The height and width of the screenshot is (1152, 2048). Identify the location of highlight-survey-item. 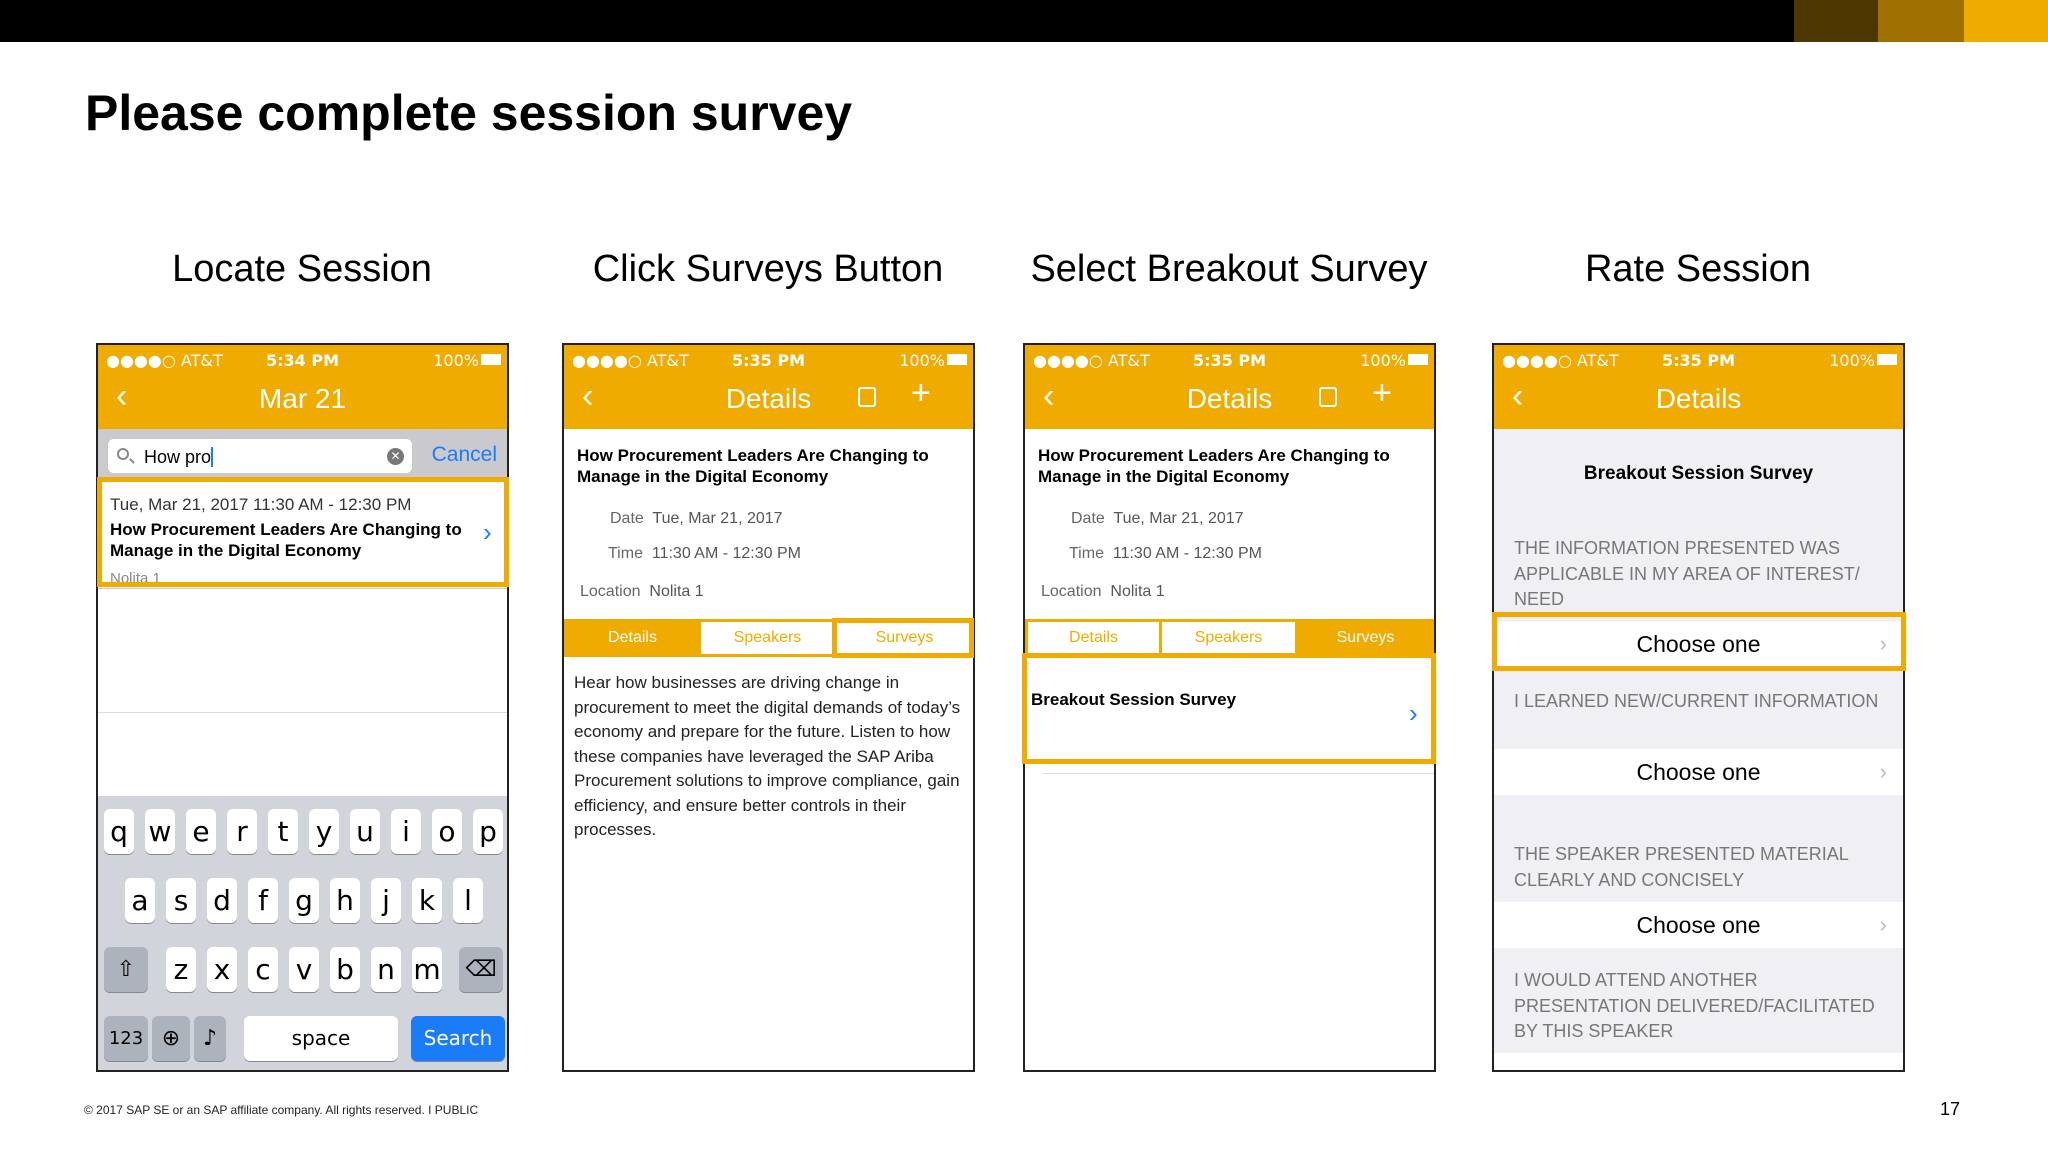
(1229, 708).